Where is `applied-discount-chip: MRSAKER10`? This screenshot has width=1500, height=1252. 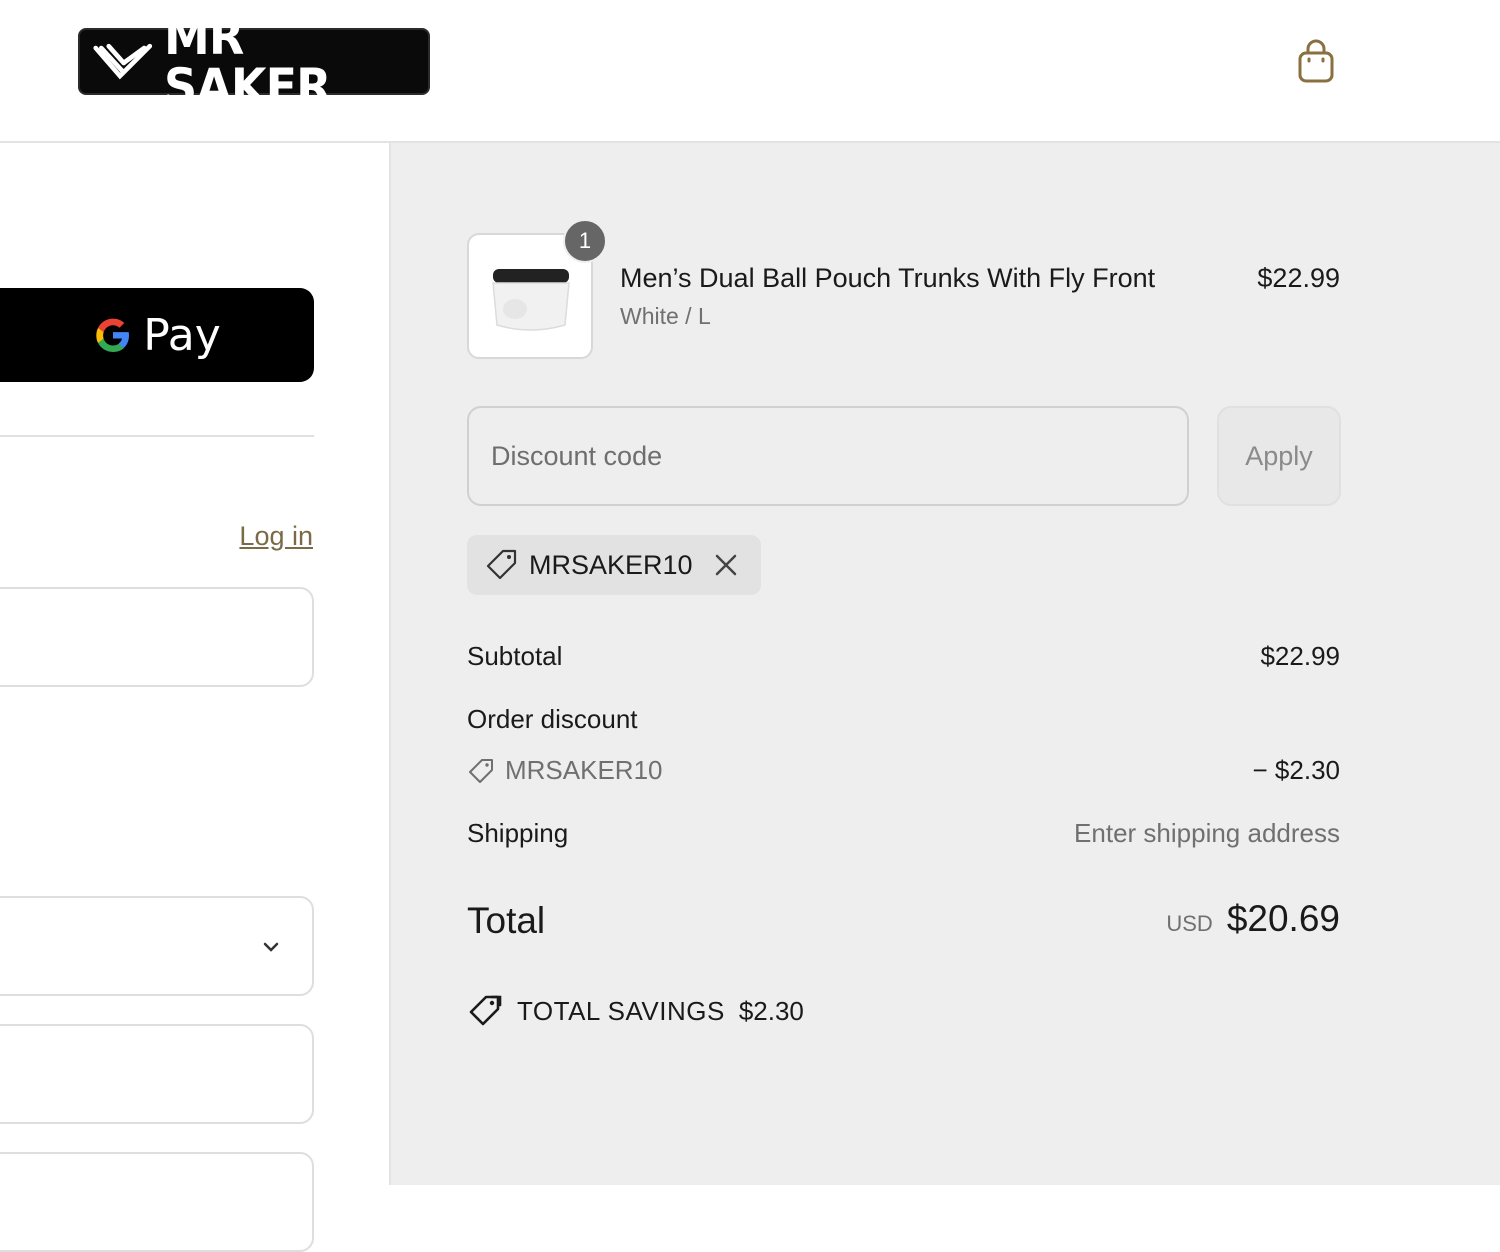
applied-discount-chip: MRSAKER10 is located at coordinates (614, 565).